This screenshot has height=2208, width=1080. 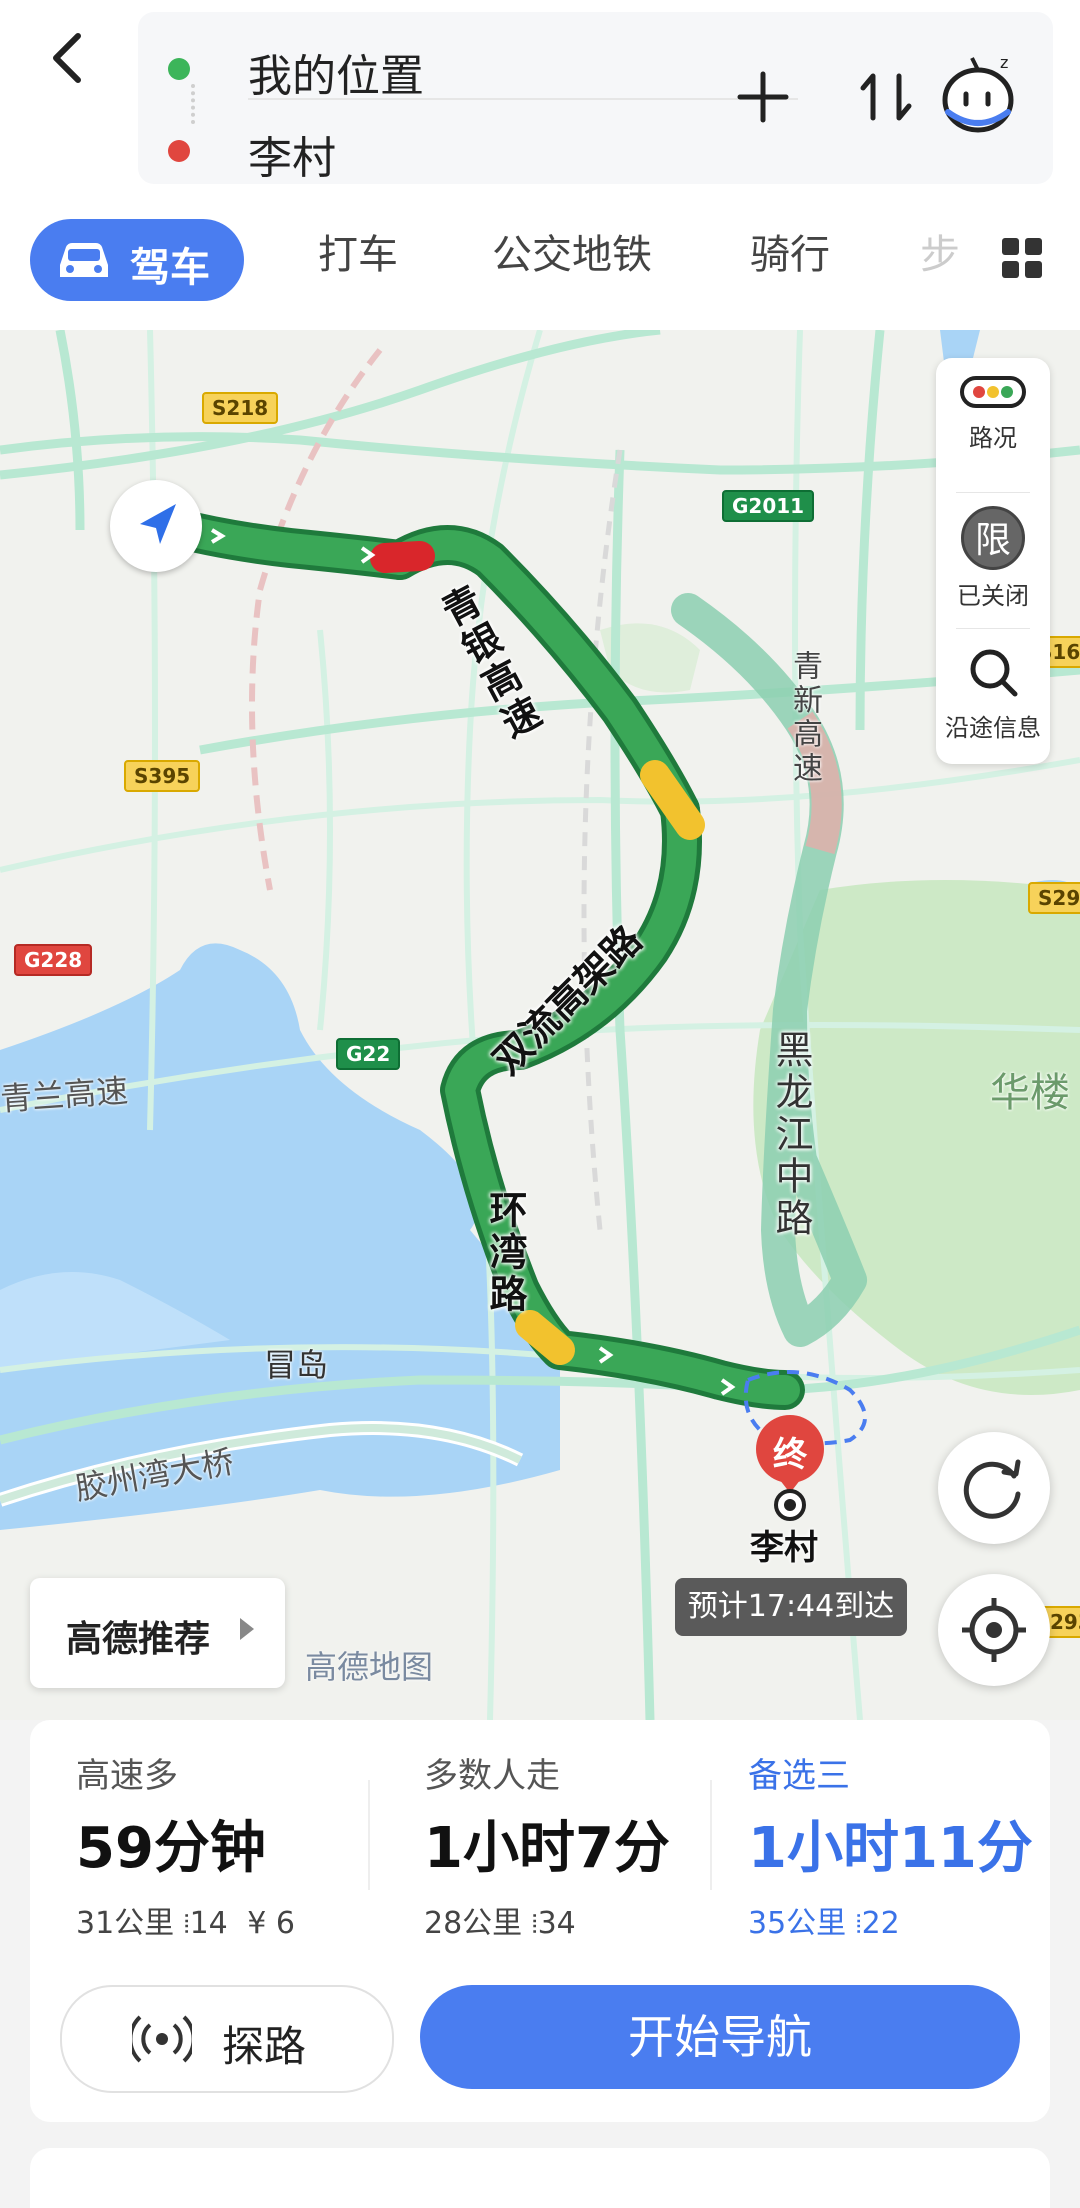 What do you see at coordinates (994, 673) in the screenshot?
I see `search-icon` at bounding box center [994, 673].